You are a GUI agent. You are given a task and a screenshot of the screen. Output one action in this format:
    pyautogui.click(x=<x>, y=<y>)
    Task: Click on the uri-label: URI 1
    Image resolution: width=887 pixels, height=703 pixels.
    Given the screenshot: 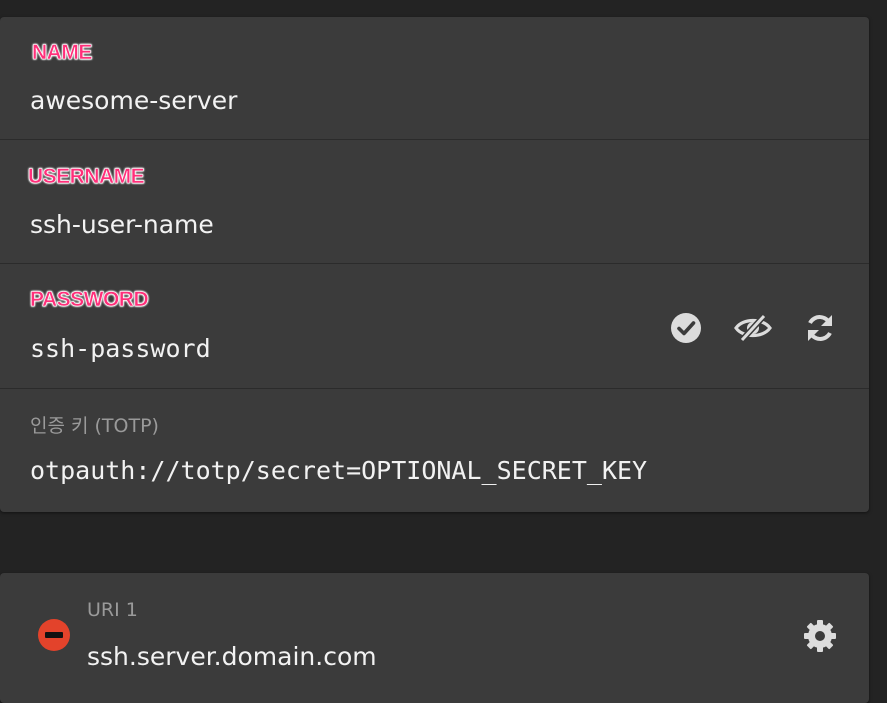 What is the action you would take?
    pyautogui.click(x=112, y=610)
    